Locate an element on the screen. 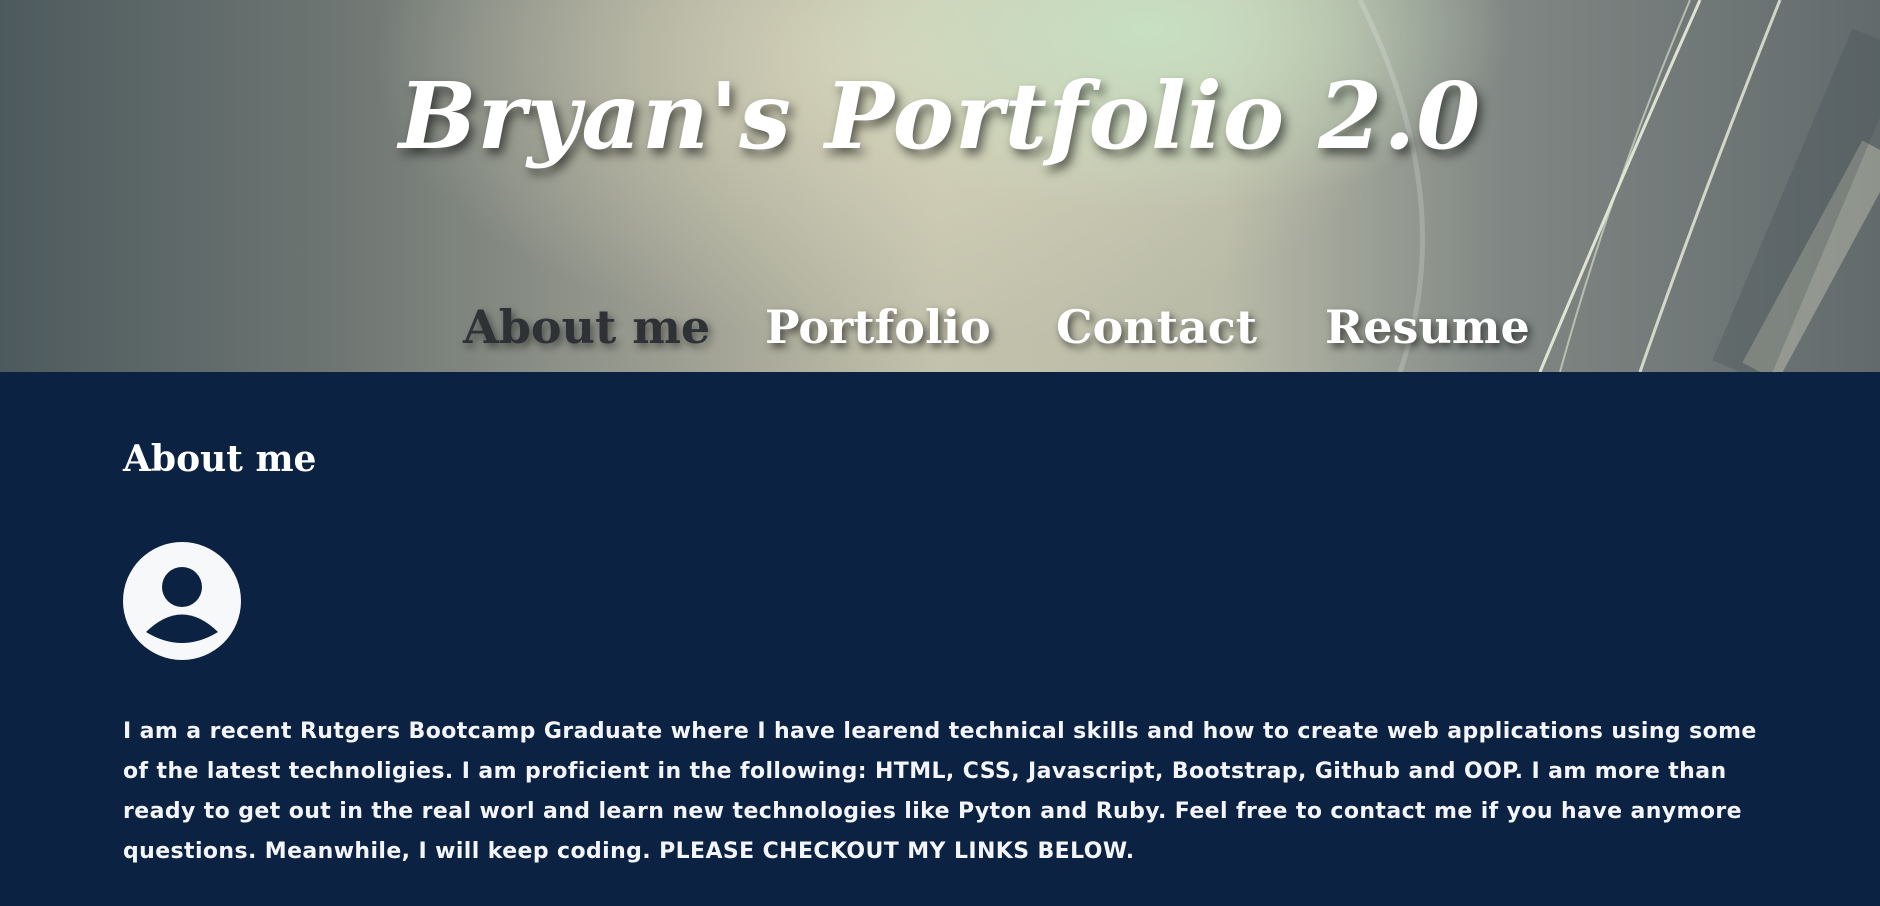 This screenshot has height=906, width=1880. site-title: Bryan's Portfolio 2.0 is located at coordinates (940, 116).